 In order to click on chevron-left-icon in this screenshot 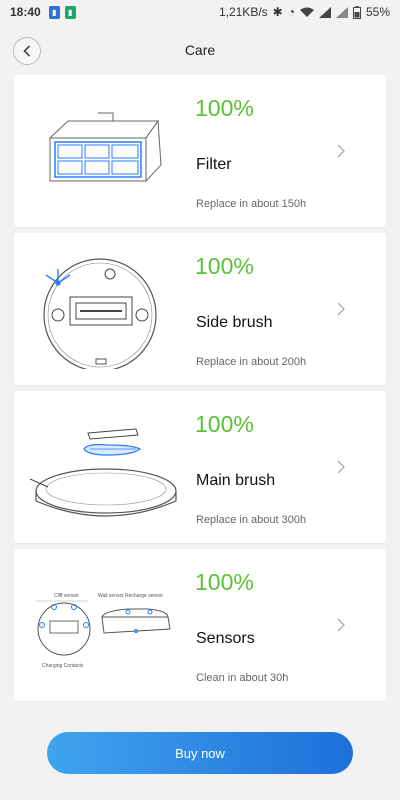, I will do `click(27, 51)`.